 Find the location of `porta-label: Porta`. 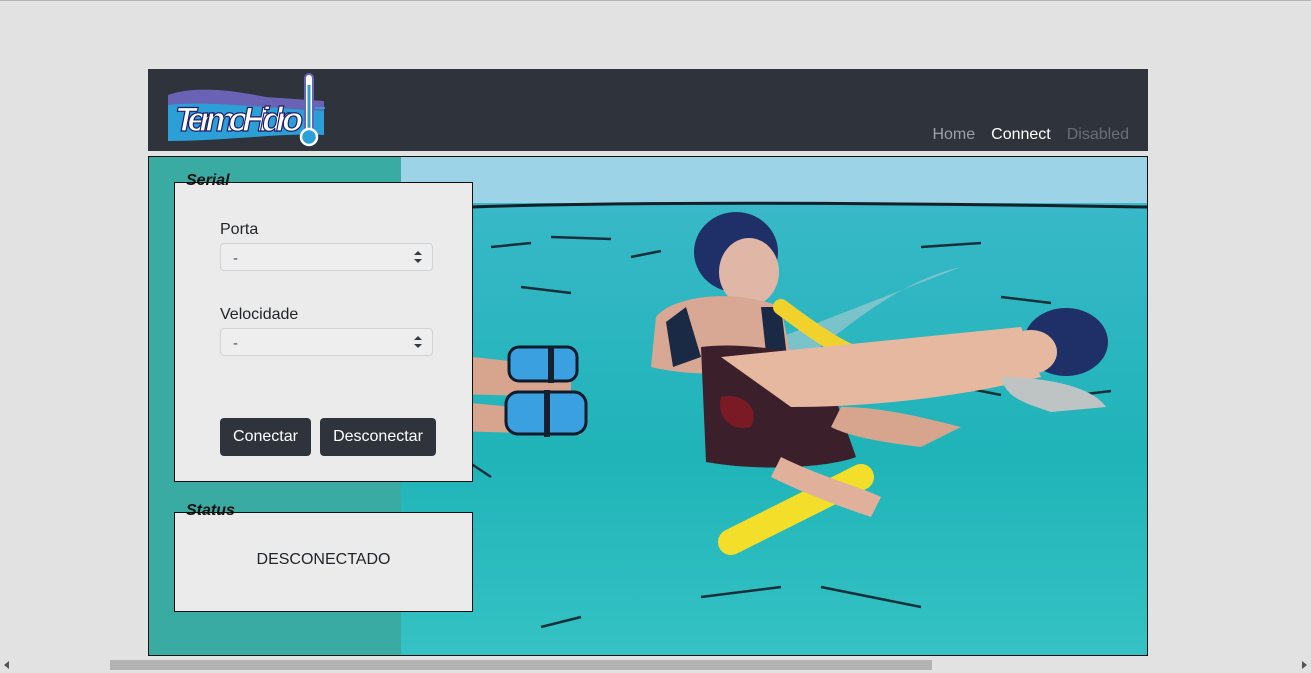

porta-label: Porta is located at coordinates (239, 229).